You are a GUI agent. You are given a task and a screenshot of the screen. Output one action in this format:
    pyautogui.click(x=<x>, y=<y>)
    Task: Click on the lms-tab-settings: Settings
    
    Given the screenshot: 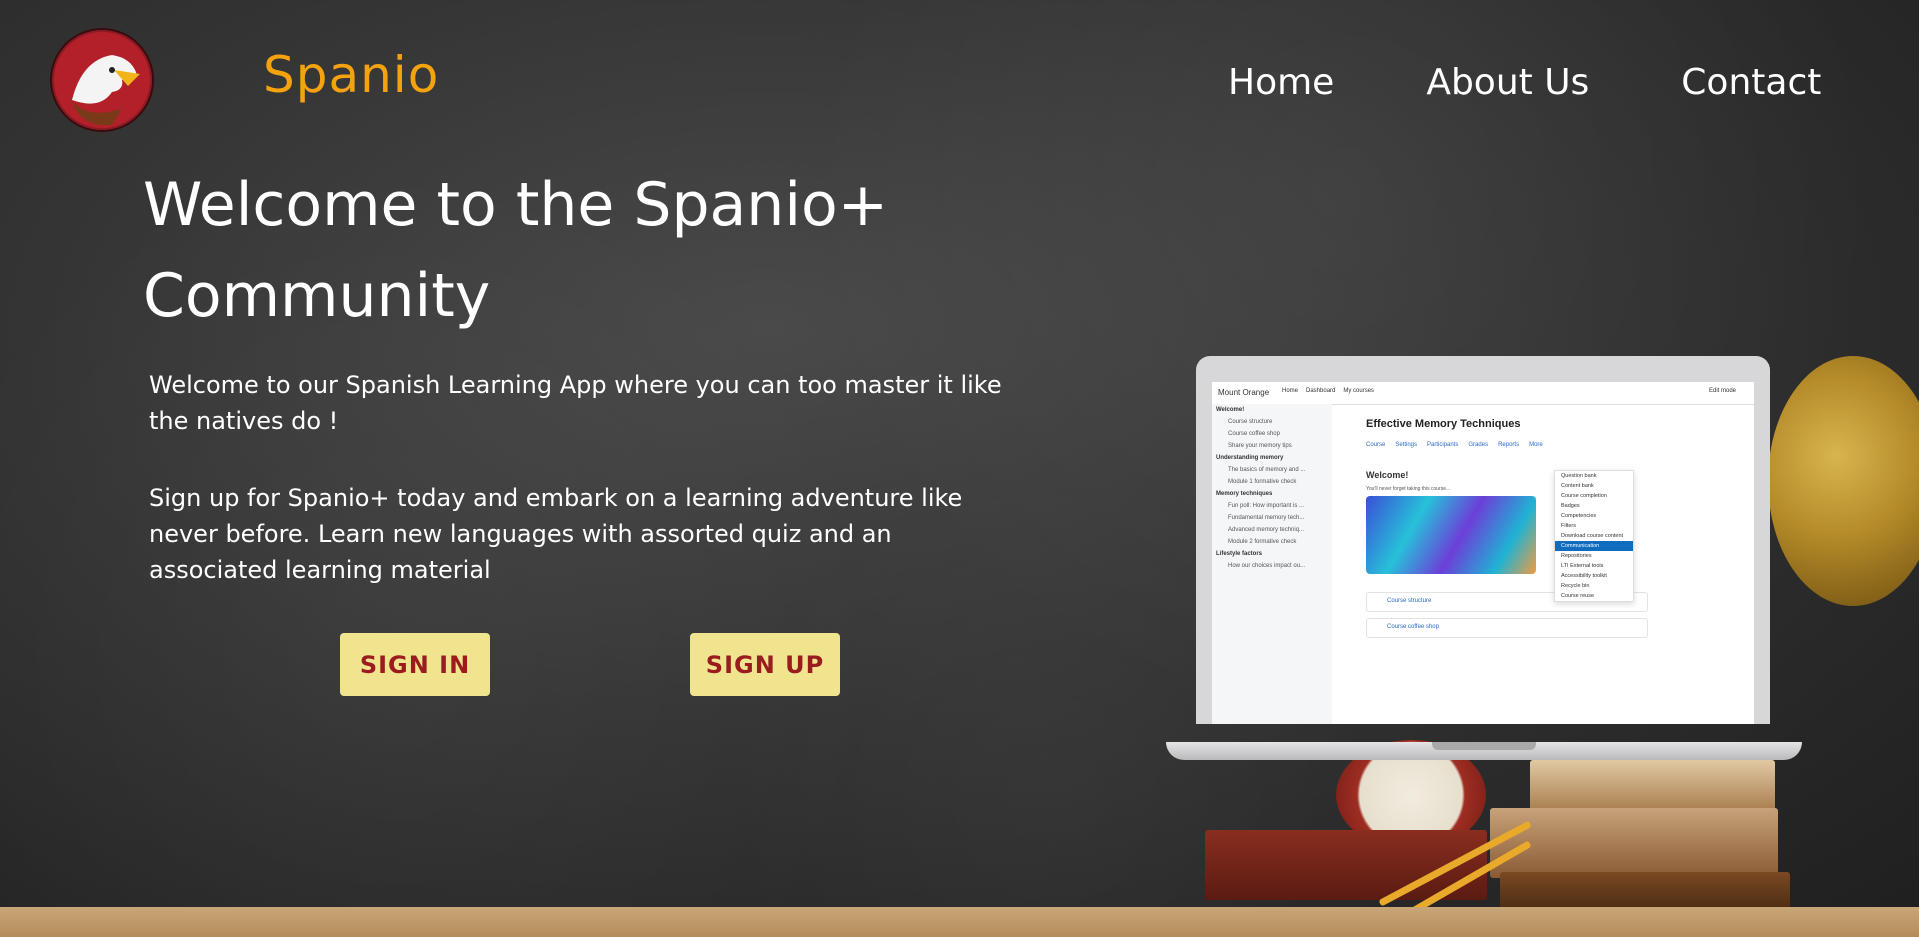 What is the action you would take?
    pyautogui.click(x=1406, y=445)
    